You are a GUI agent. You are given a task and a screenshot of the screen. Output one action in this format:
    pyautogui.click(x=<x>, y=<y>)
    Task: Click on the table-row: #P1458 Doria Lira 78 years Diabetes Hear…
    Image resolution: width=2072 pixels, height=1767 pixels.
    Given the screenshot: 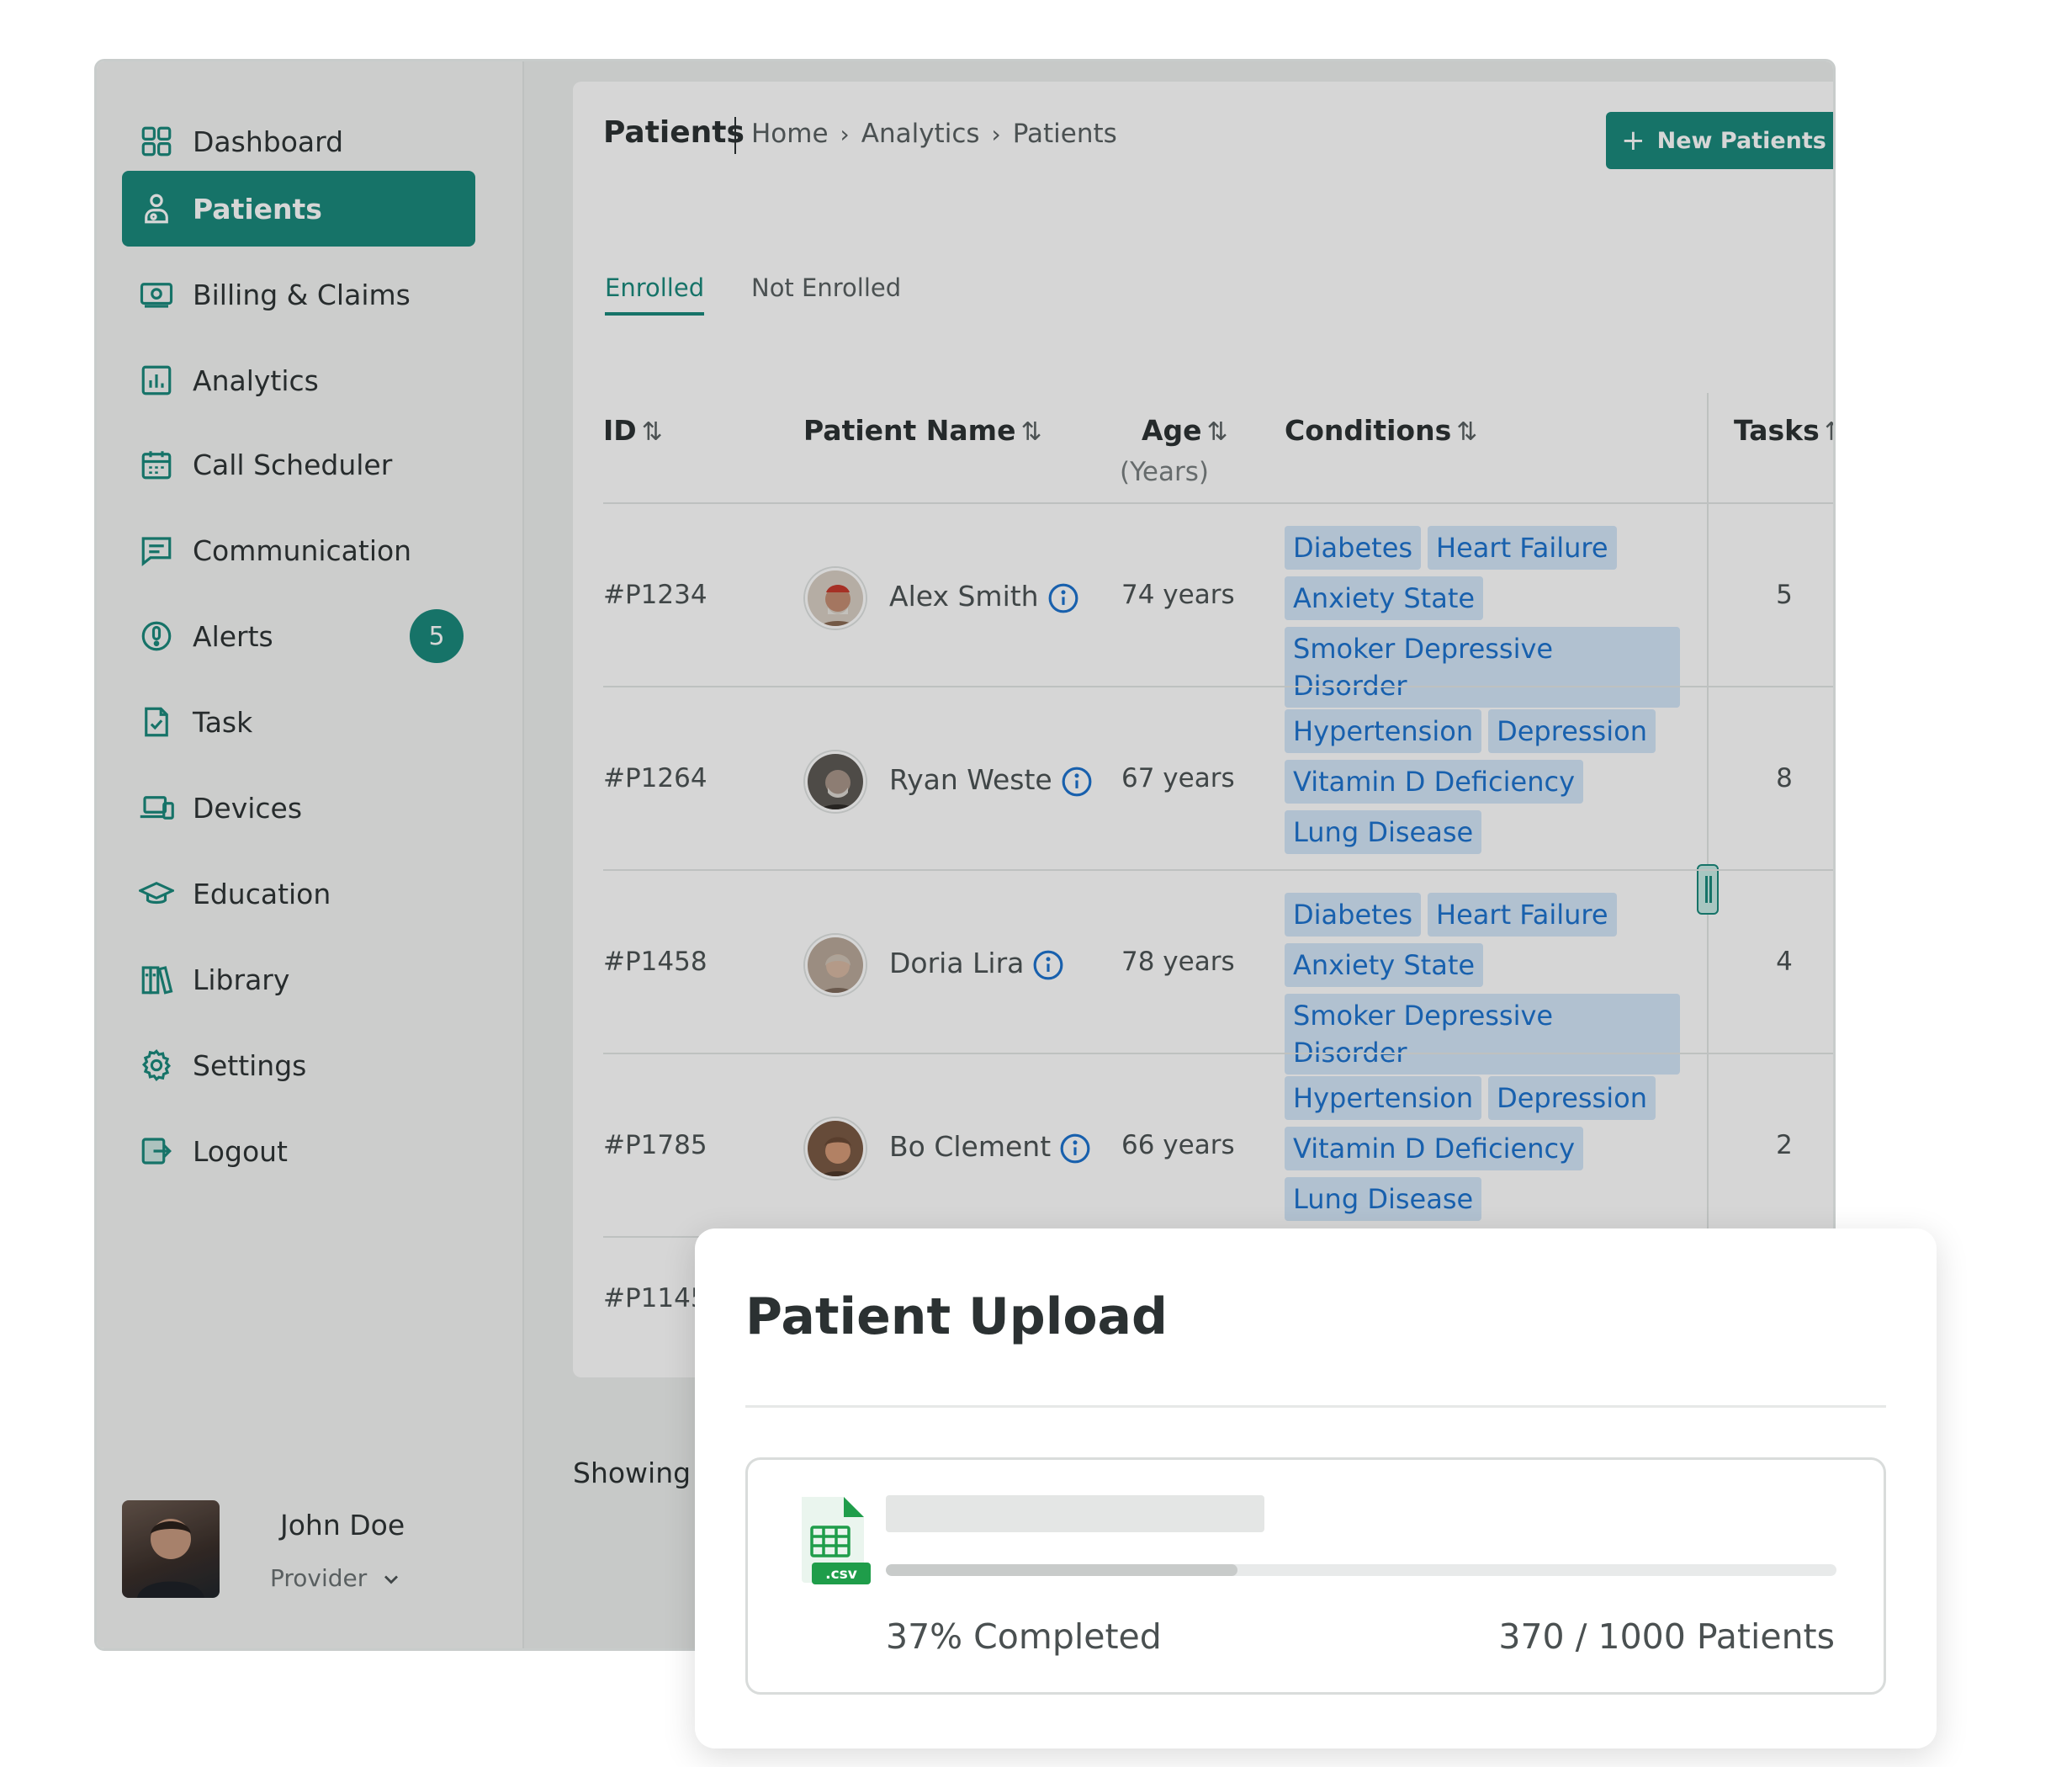 What is the action you would take?
    pyautogui.click(x=1203, y=972)
    